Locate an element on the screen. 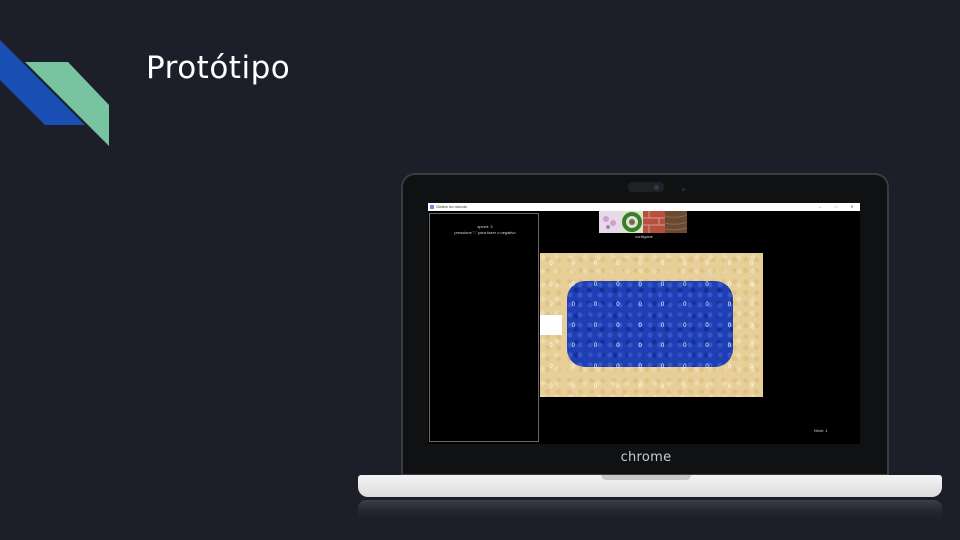 The height and width of the screenshot is (540, 960). laptop-hinge-notch is located at coordinates (646, 477).